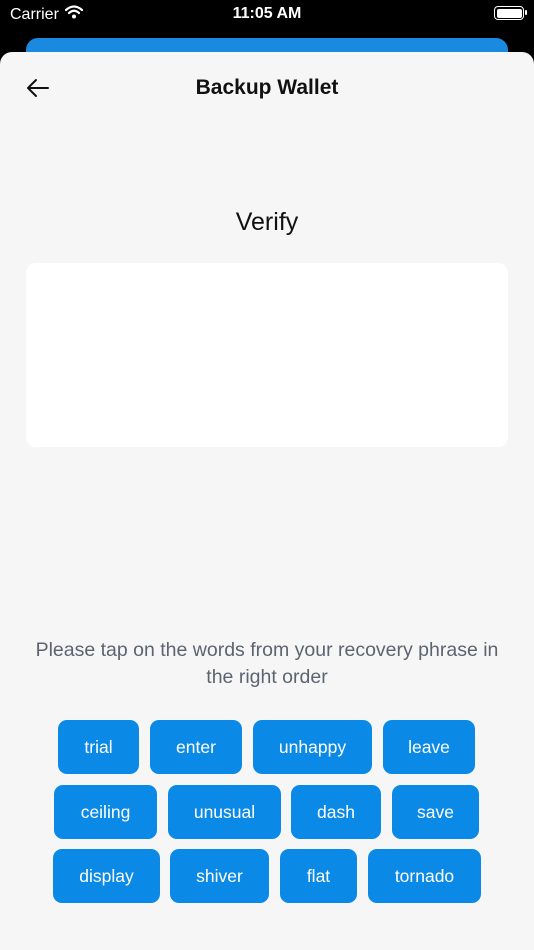 This screenshot has width=534, height=950. I want to click on word-button: tornado, so click(424, 876).